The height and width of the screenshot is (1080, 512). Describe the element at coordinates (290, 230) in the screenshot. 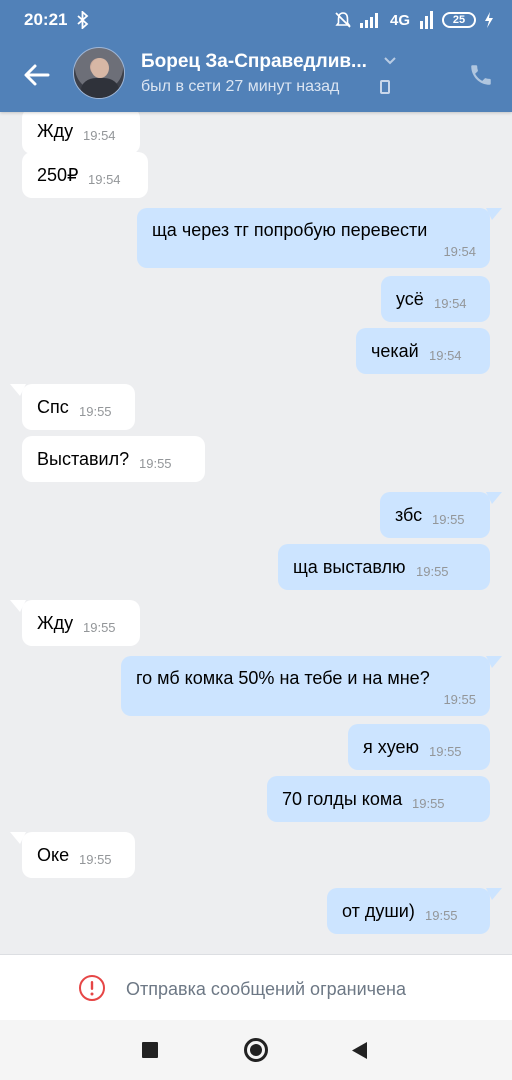

I see `message-text: ща через тг попробую перевести` at that location.